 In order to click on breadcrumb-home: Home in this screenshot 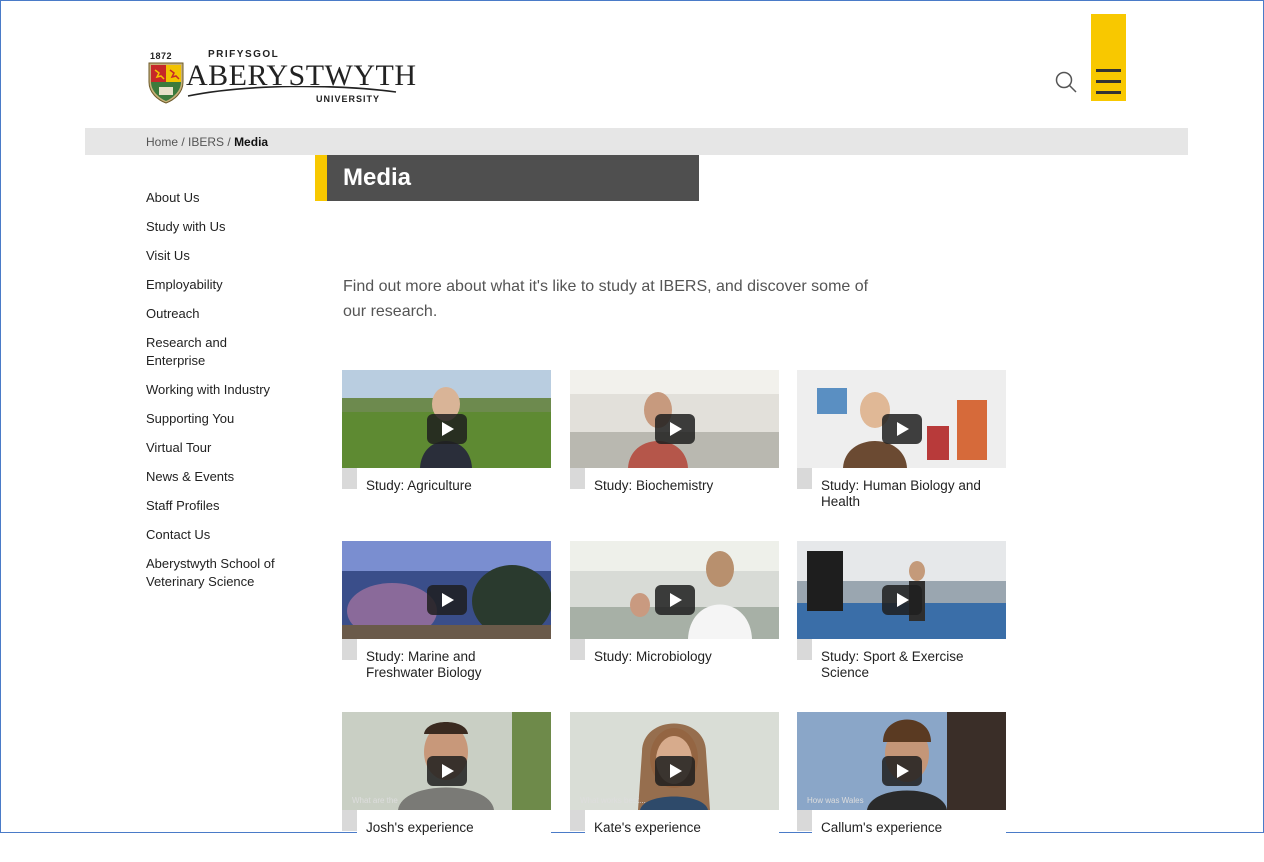, I will do `click(162, 142)`.